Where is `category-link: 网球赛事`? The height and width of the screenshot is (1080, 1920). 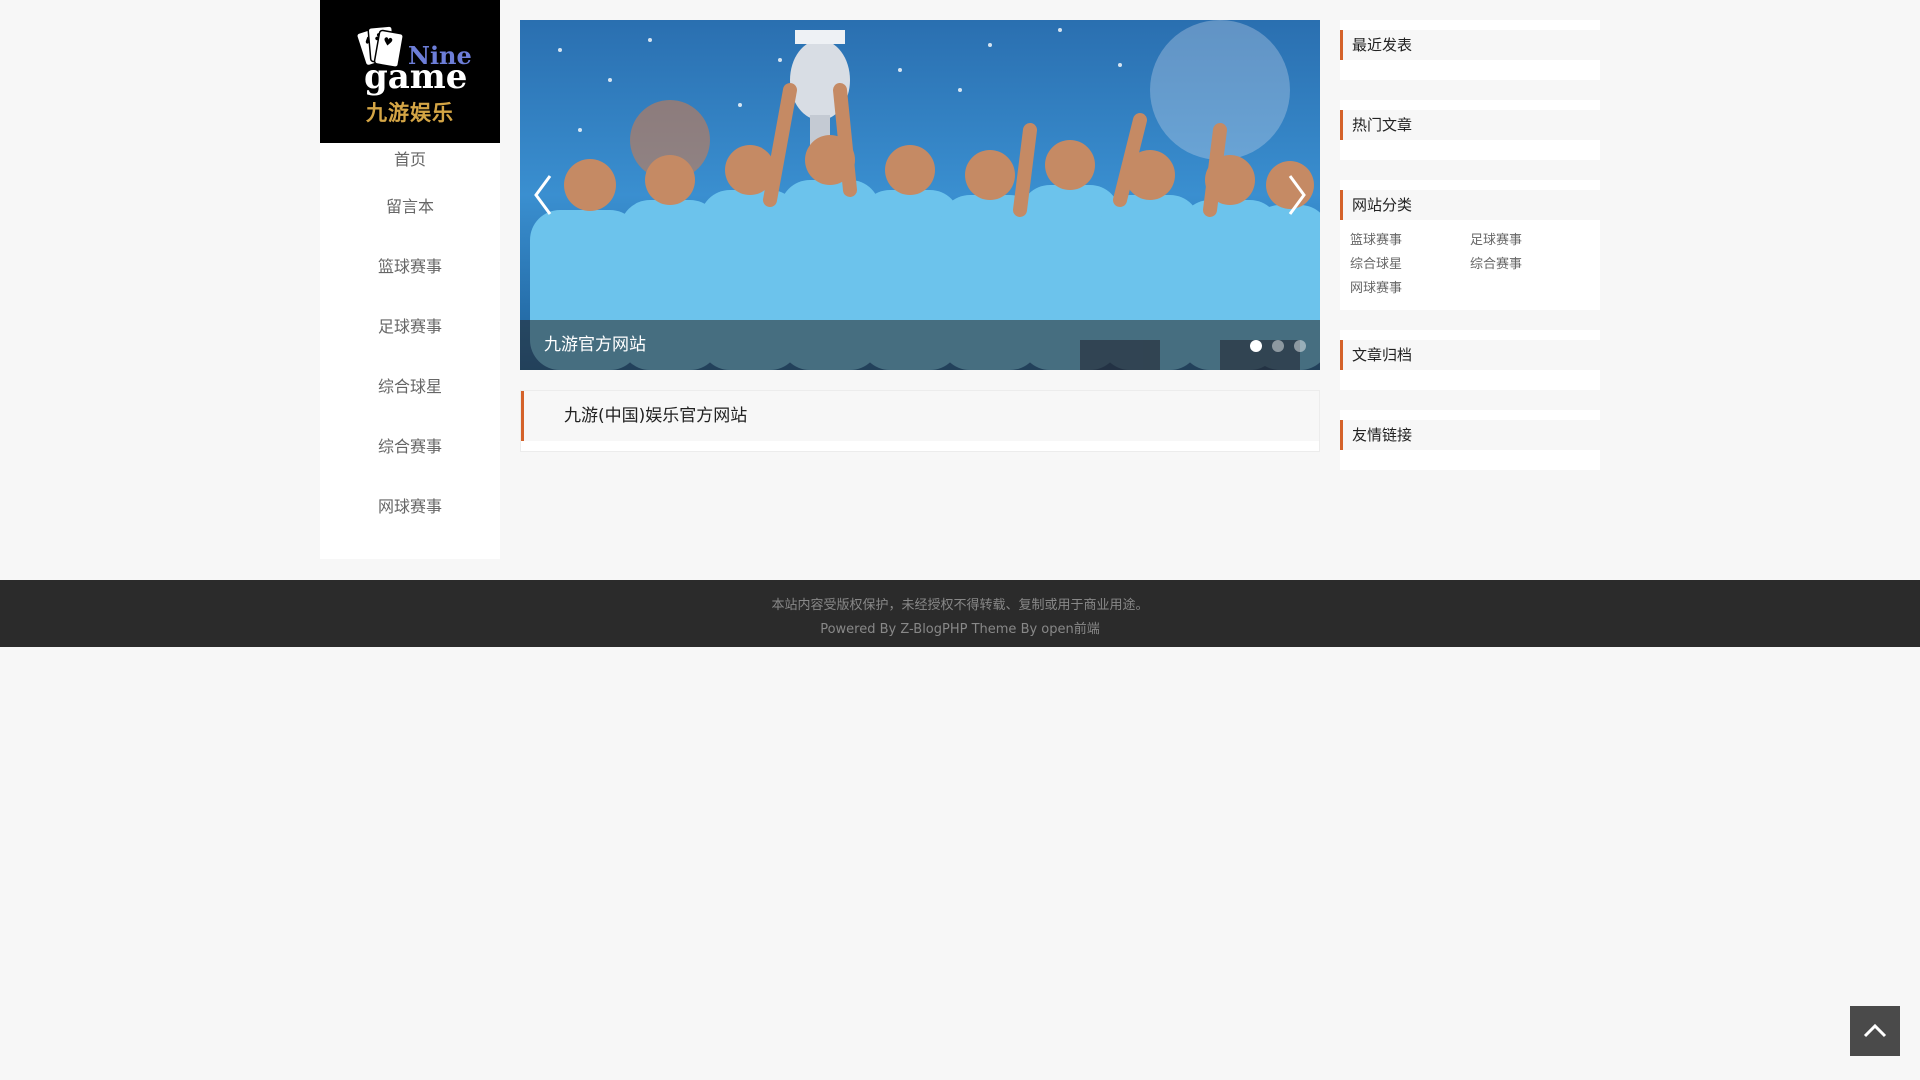 category-link: 网球赛事 is located at coordinates (1410, 289).